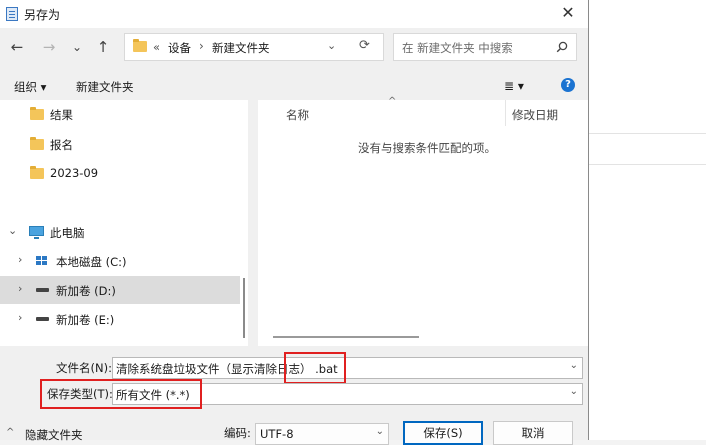 Image resolution: width=706 pixels, height=445 pixels. What do you see at coordinates (505, 113) in the screenshot?
I see `column-divider` at bounding box center [505, 113].